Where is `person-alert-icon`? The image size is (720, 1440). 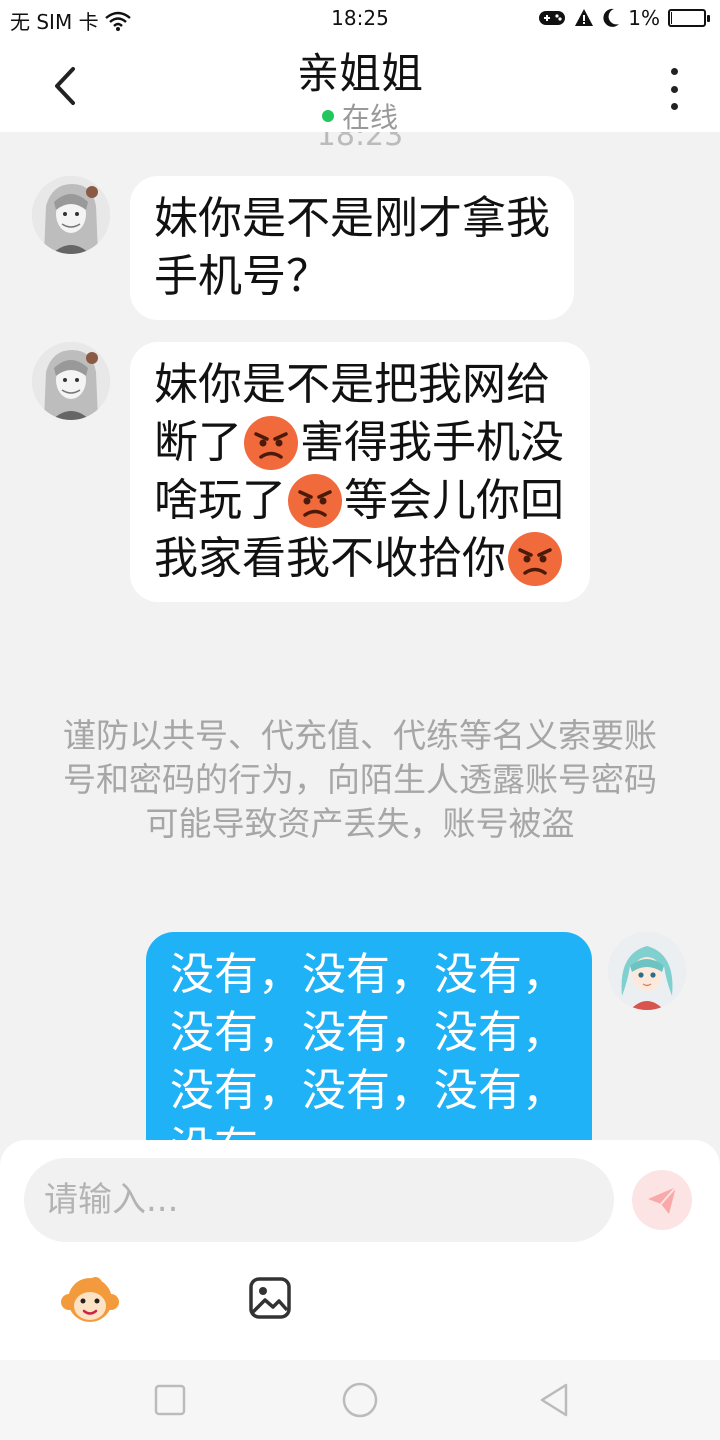 person-alert-icon is located at coordinates (584, 17).